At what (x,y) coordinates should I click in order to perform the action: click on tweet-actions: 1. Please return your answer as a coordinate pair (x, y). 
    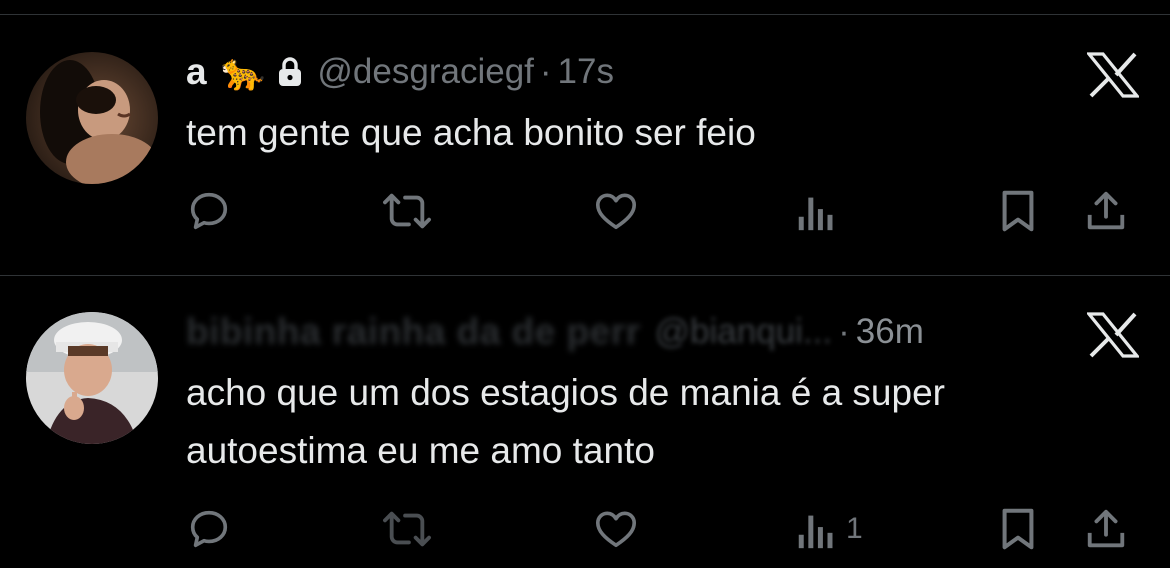
    Looking at the image, I should click on (661, 529).